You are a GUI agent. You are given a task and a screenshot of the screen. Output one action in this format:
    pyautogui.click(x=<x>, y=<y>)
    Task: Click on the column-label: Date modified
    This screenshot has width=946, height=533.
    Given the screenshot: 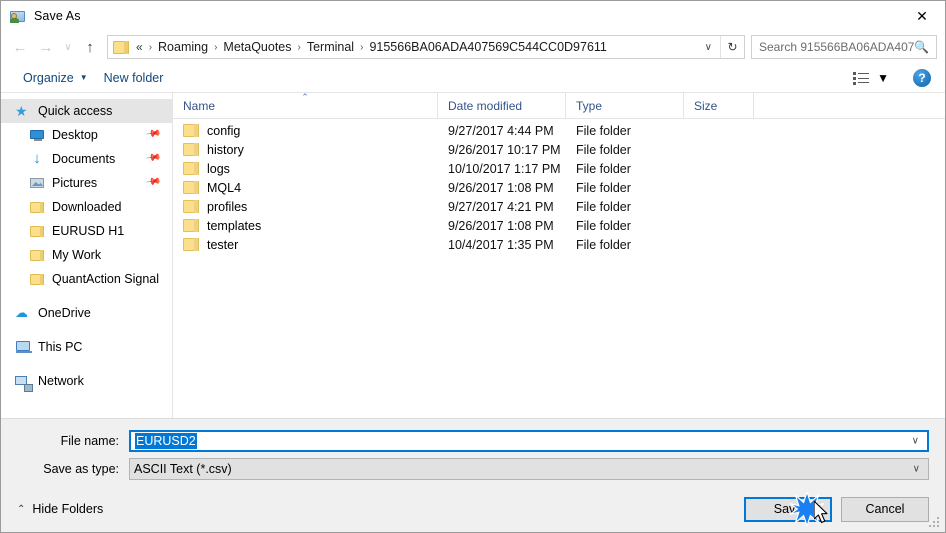 What is the action you would take?
    pyautogui.click(x=485, y=105)
    